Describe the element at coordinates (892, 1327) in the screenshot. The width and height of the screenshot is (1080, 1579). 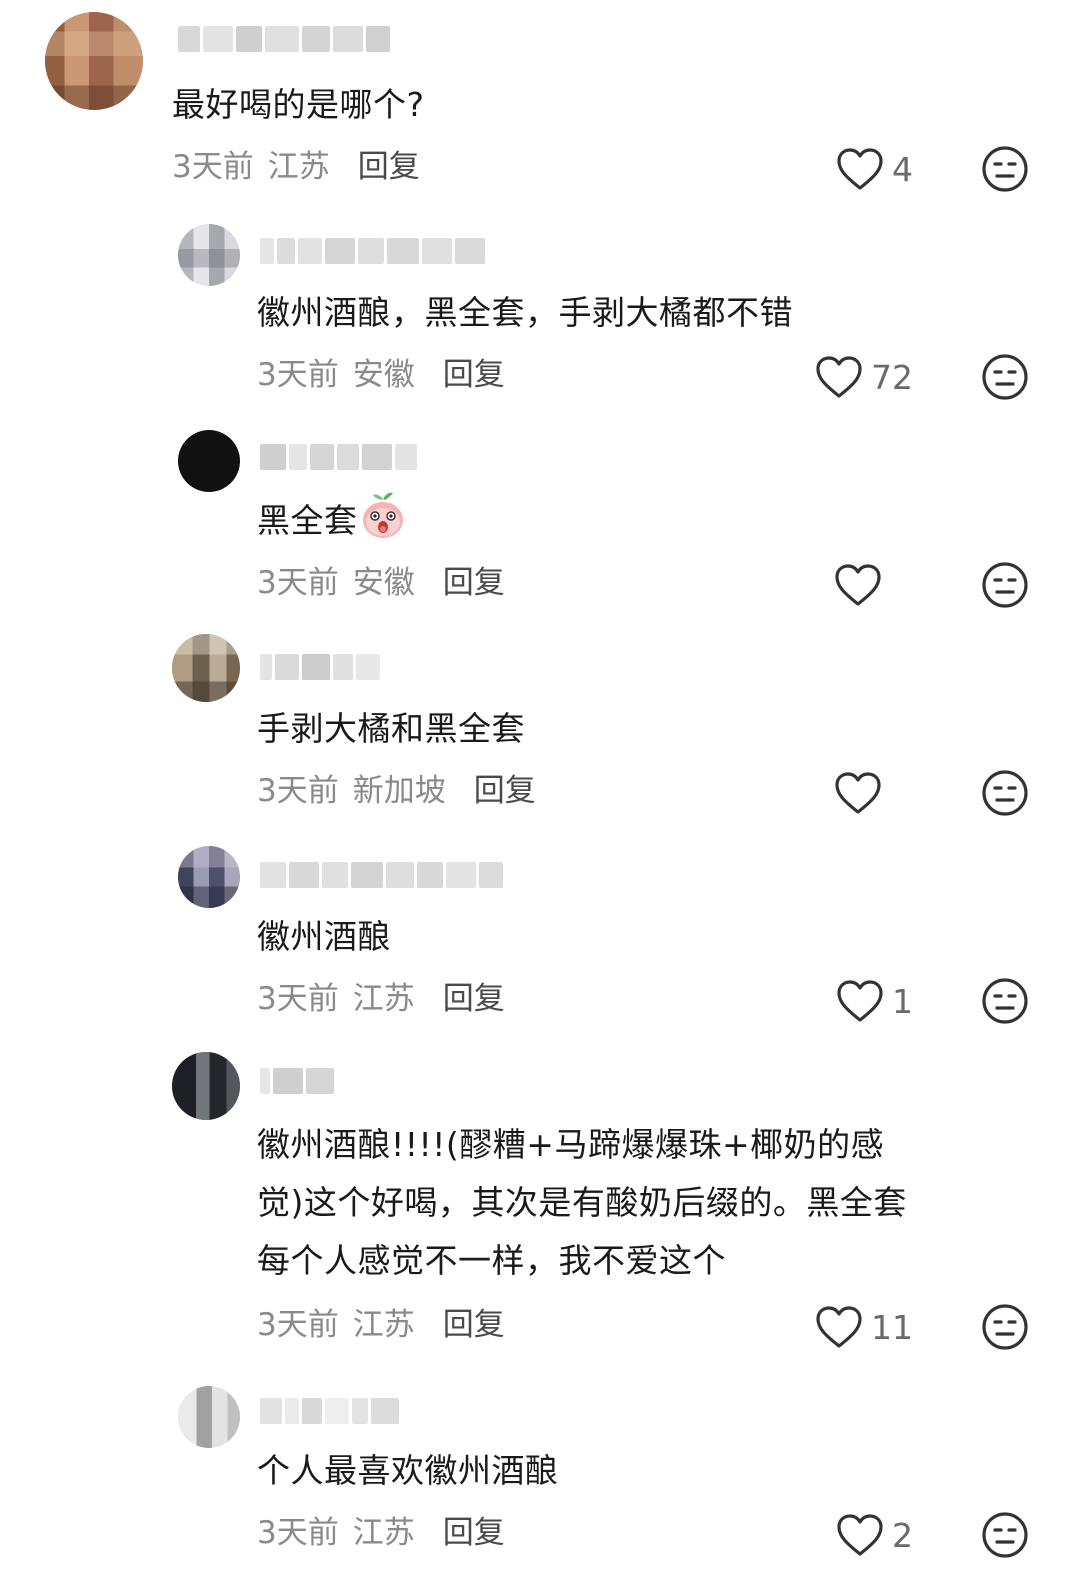
I see `like-count: 11` at that location.